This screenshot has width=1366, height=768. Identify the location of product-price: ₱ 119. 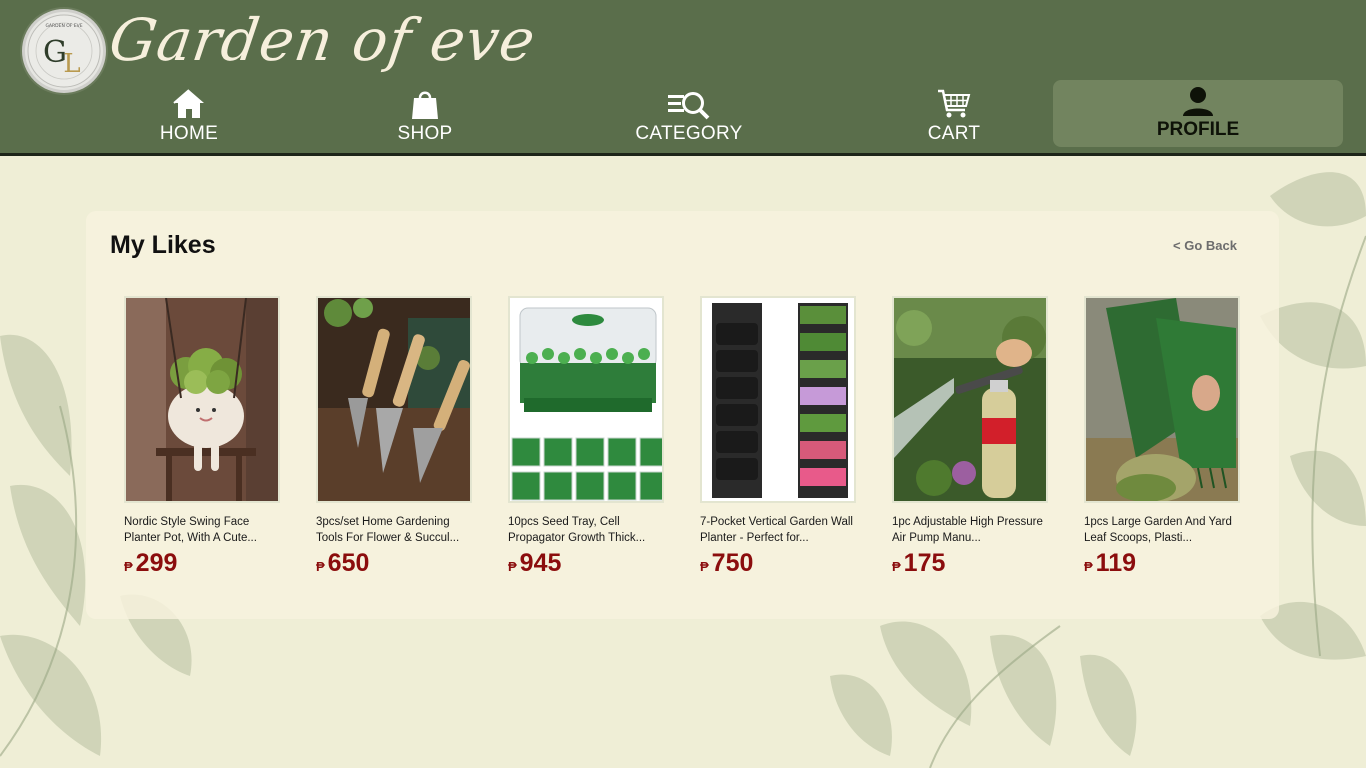
(1110, 563).